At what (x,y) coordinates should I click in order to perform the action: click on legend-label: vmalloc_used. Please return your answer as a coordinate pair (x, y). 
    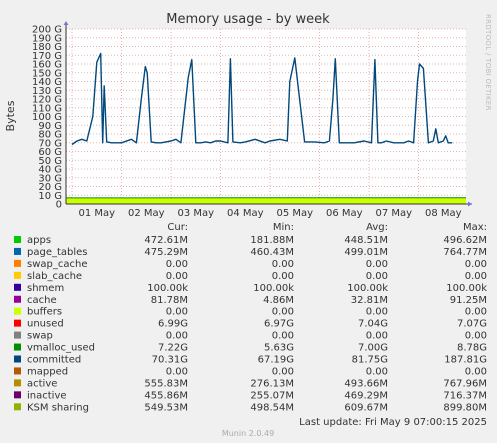
    Looking at the image, I should click on (61, 348).